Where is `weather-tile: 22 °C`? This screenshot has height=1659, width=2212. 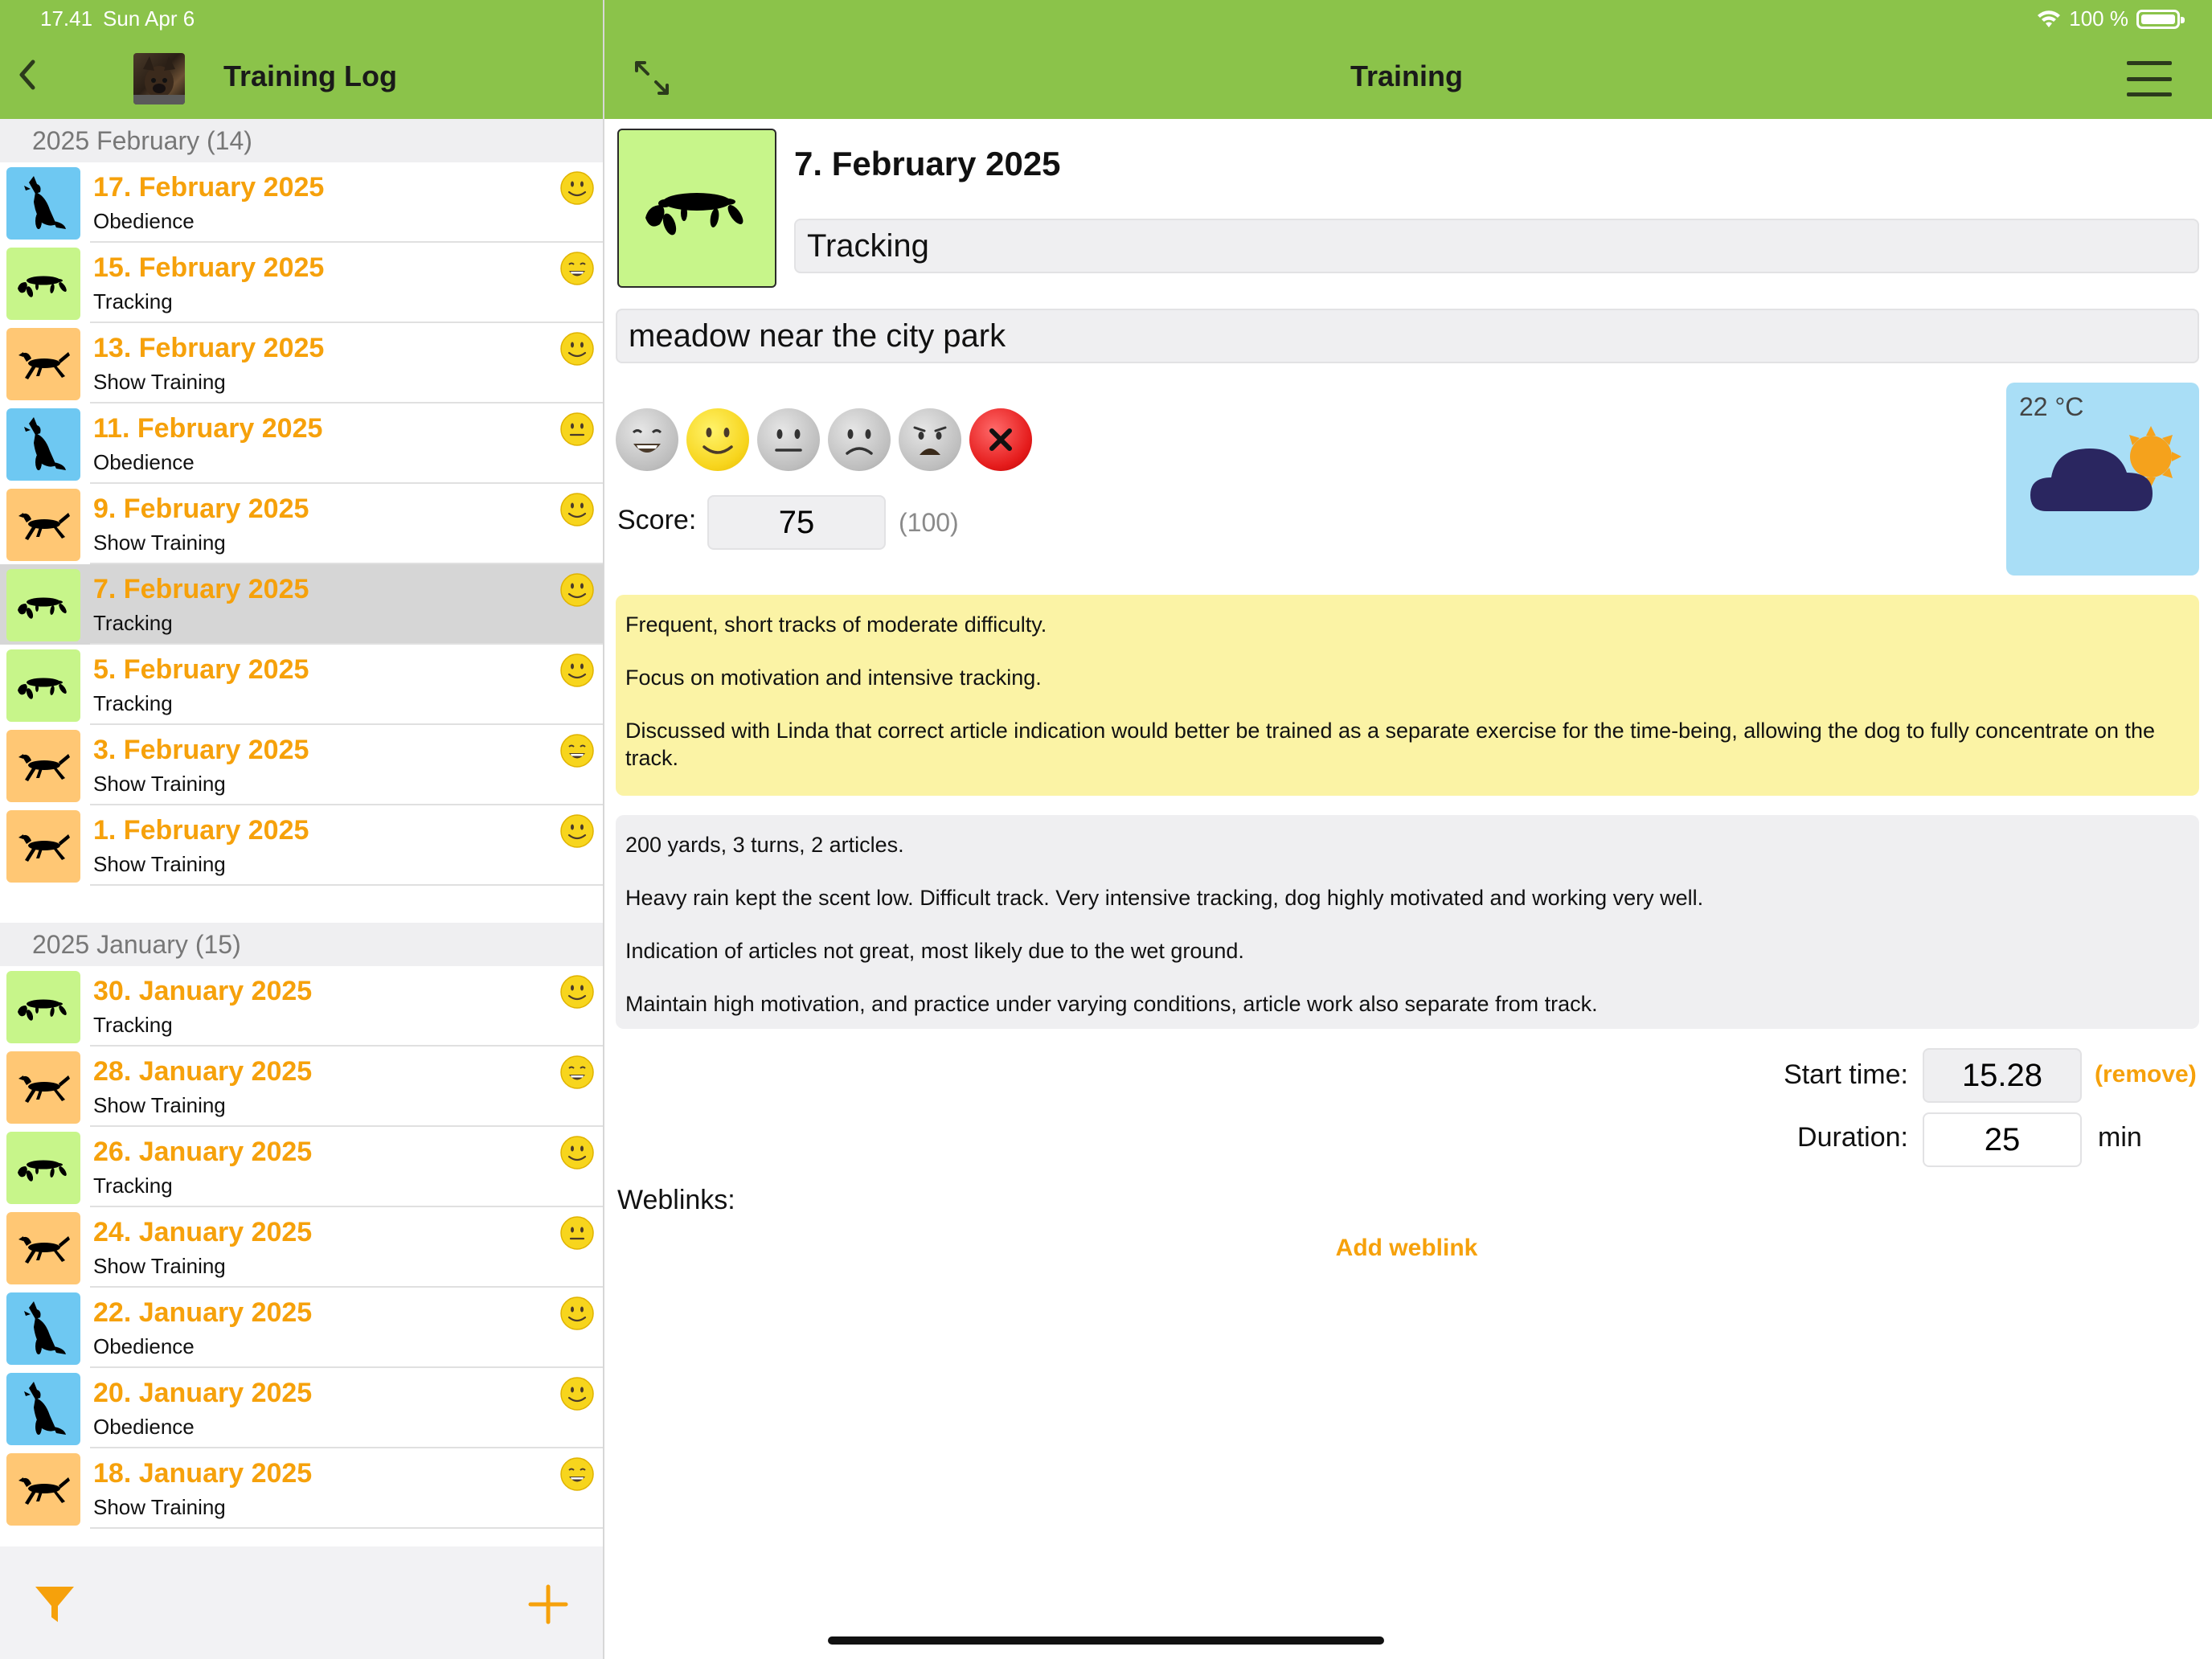 weather-tile: 22 °C is located at coordinates (2102, 479).